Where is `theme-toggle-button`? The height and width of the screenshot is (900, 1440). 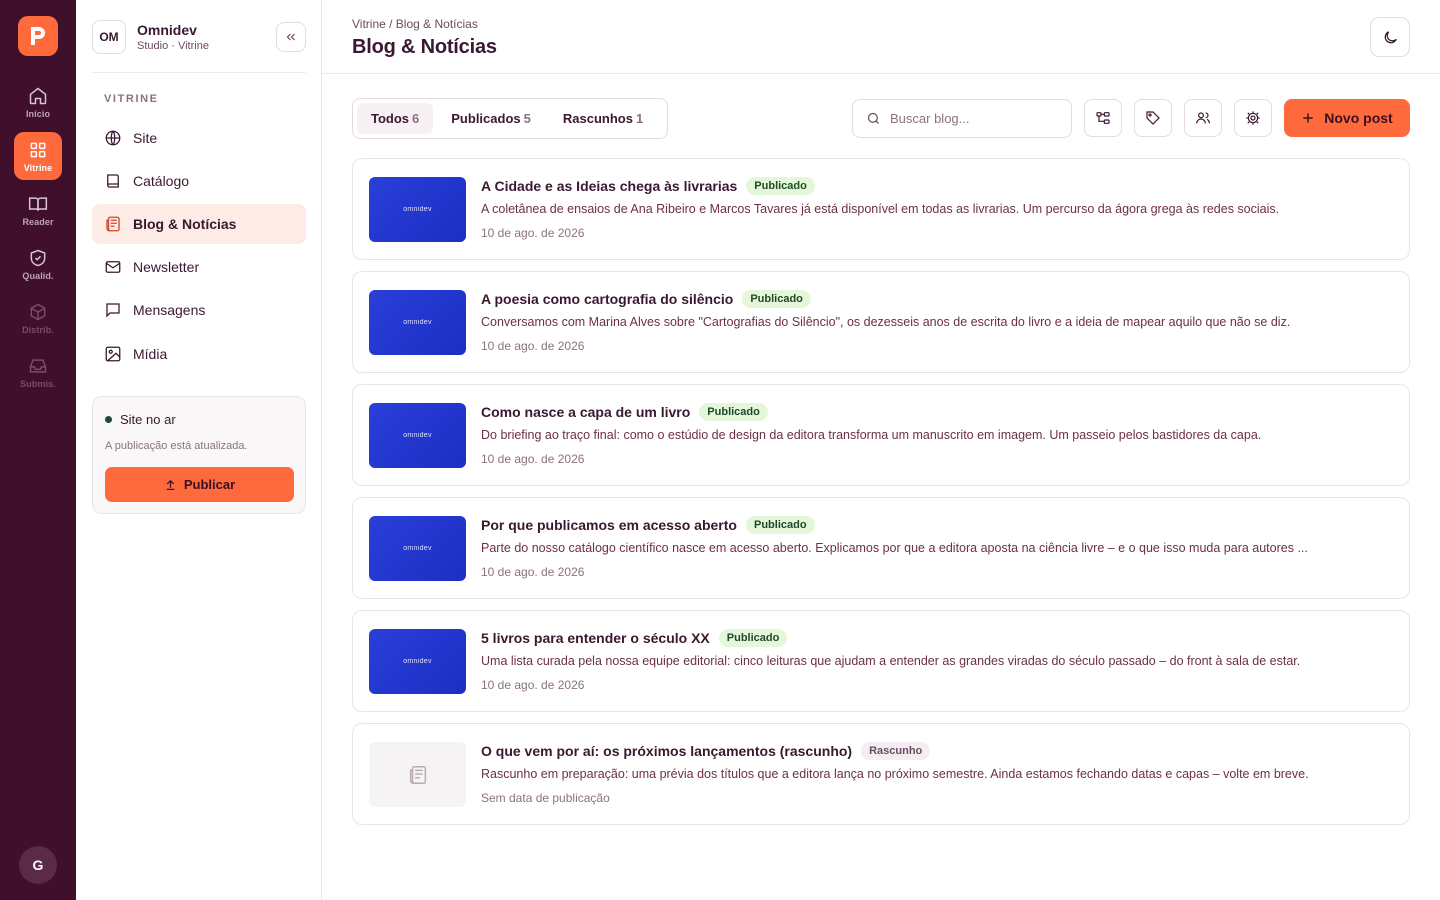 theme-toggle-button is located at coordinates (1390, 37).